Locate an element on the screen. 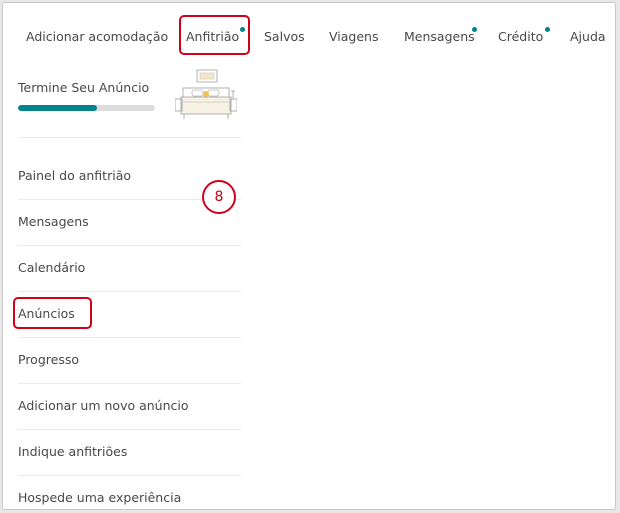  nav-credit: Crédito is located at coordinates (520, 37).